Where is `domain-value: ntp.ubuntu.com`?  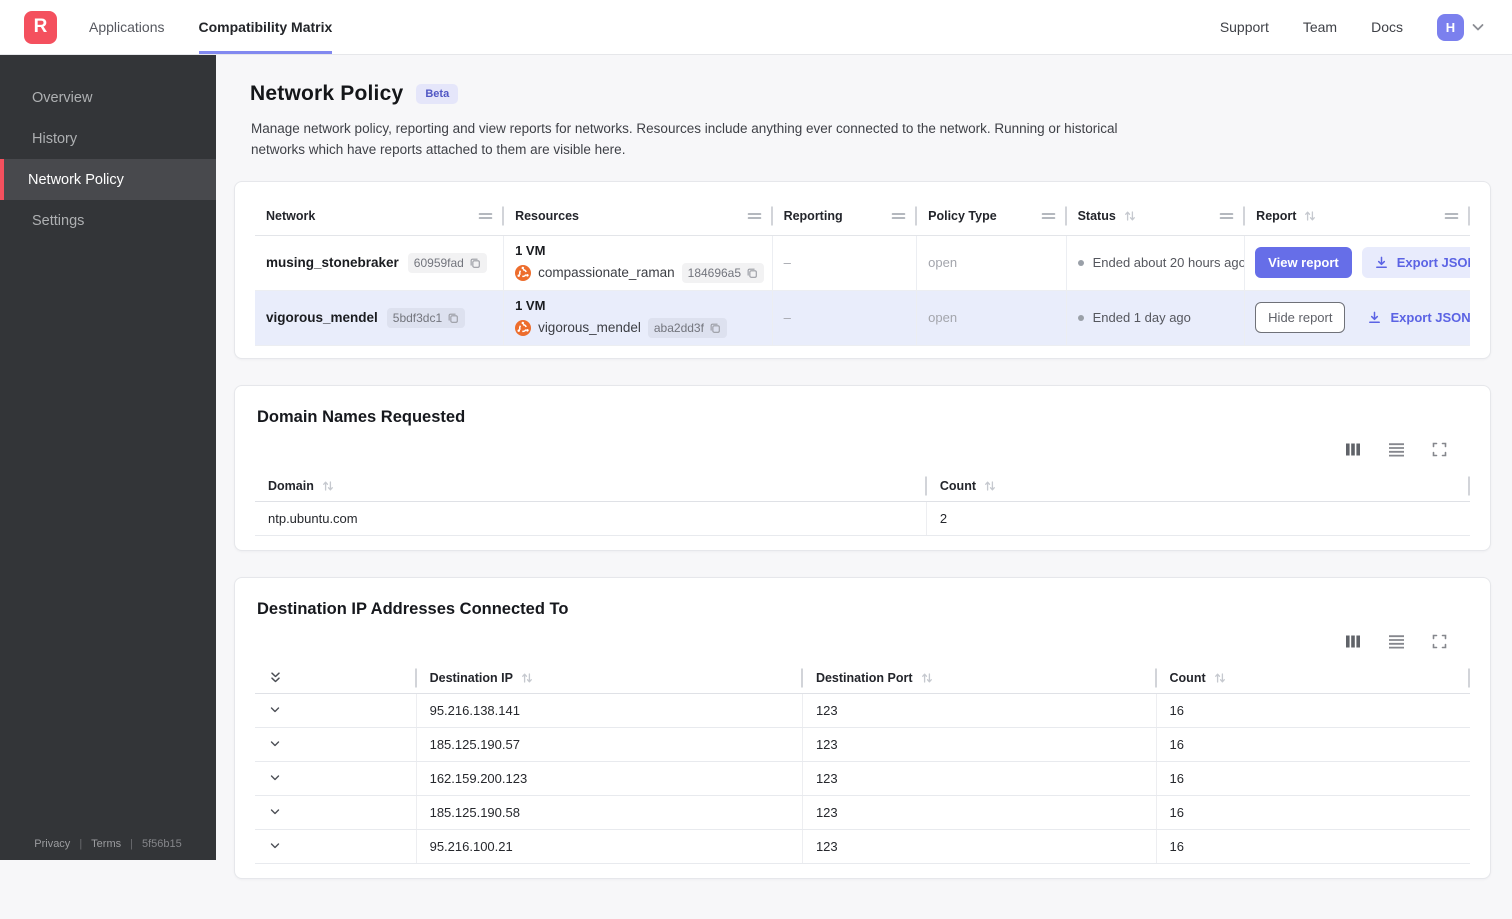
domain-value: ntp.ubuntu.com is located at coordinates (591, 518).